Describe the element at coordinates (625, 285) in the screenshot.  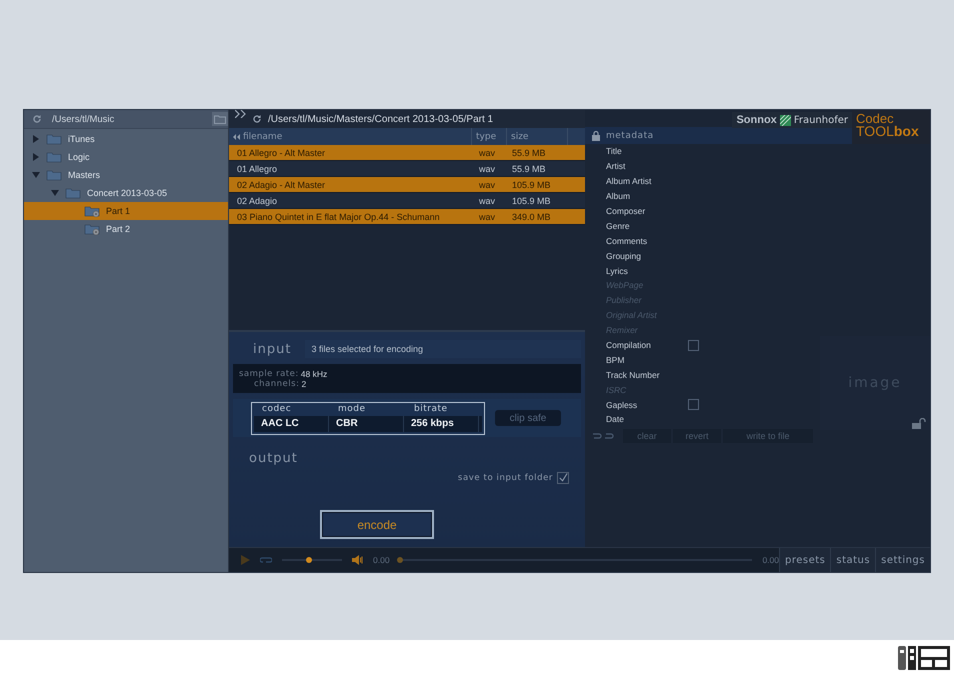
I see `field-label: WebPage` at that location.